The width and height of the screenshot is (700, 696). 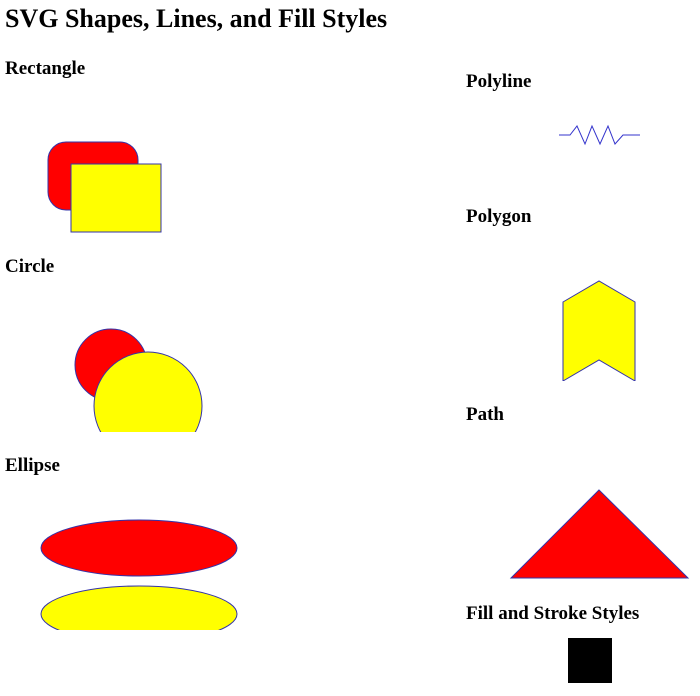 I want to click on polygon-canvas, so click(x=599, y=330).